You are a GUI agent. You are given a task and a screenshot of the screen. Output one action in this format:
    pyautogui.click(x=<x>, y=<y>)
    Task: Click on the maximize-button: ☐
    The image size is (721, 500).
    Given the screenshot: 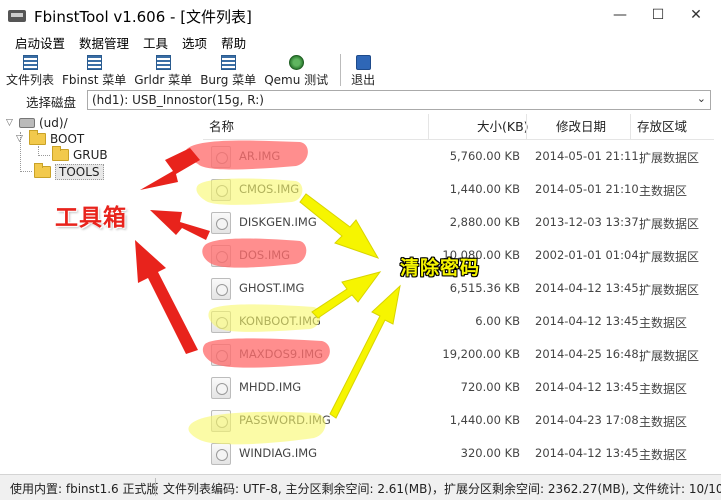 What is the action you would take?
    pyautogui.click(x=658, y=15)
    